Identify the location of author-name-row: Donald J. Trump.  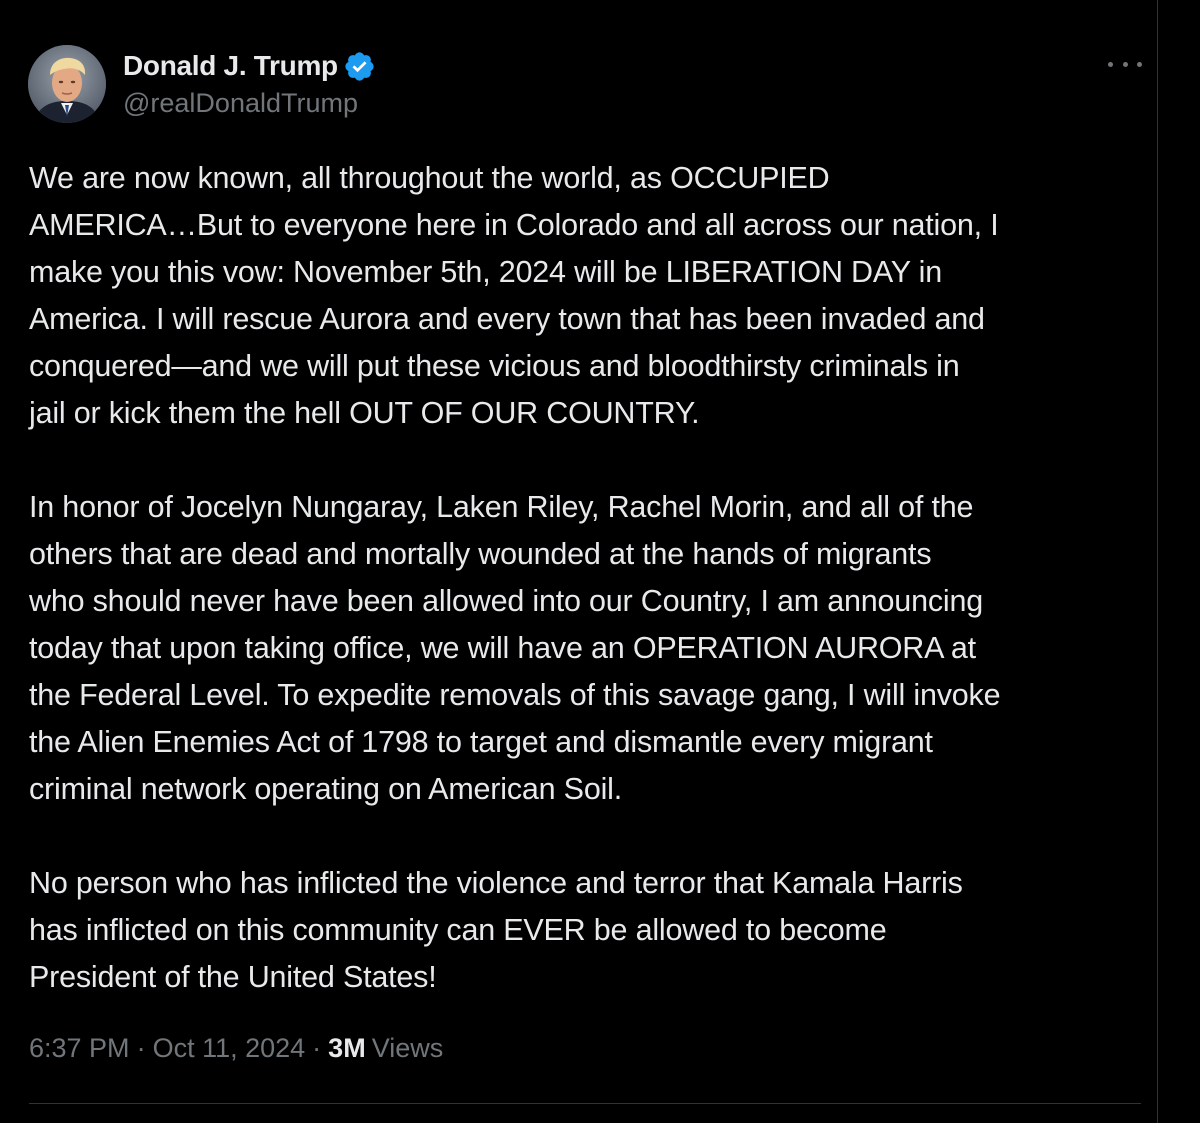
(249, 66).